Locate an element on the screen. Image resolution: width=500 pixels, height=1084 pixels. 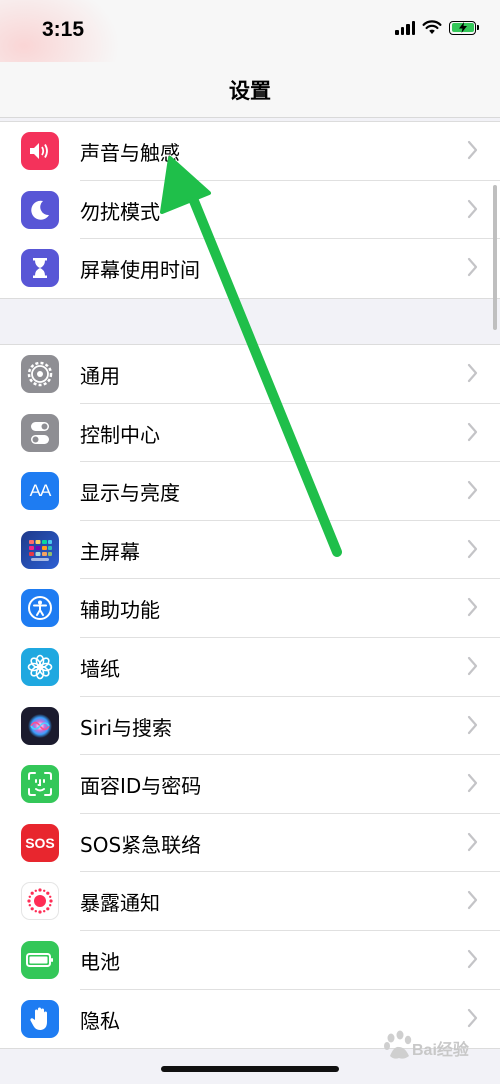
settings-row-wallpaper: 墙纸 is located at coordinates (250, 667).